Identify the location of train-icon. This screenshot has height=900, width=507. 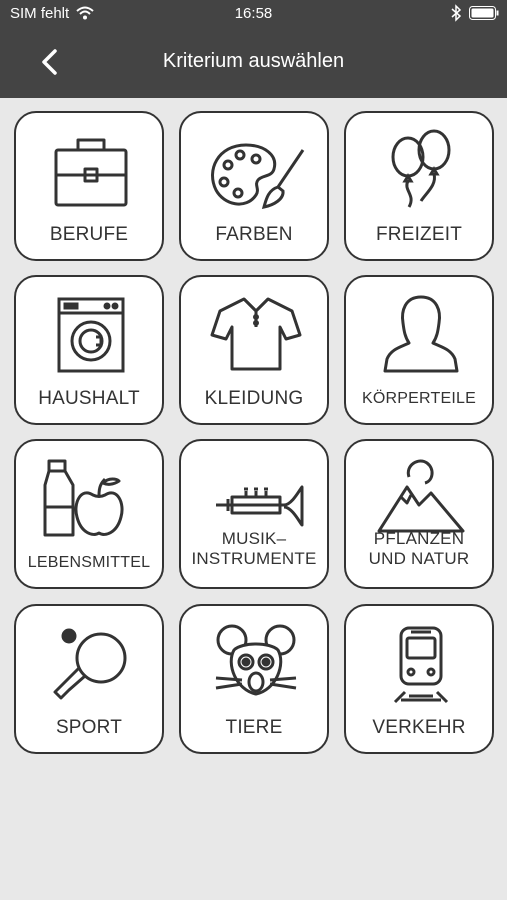
(421, 665).